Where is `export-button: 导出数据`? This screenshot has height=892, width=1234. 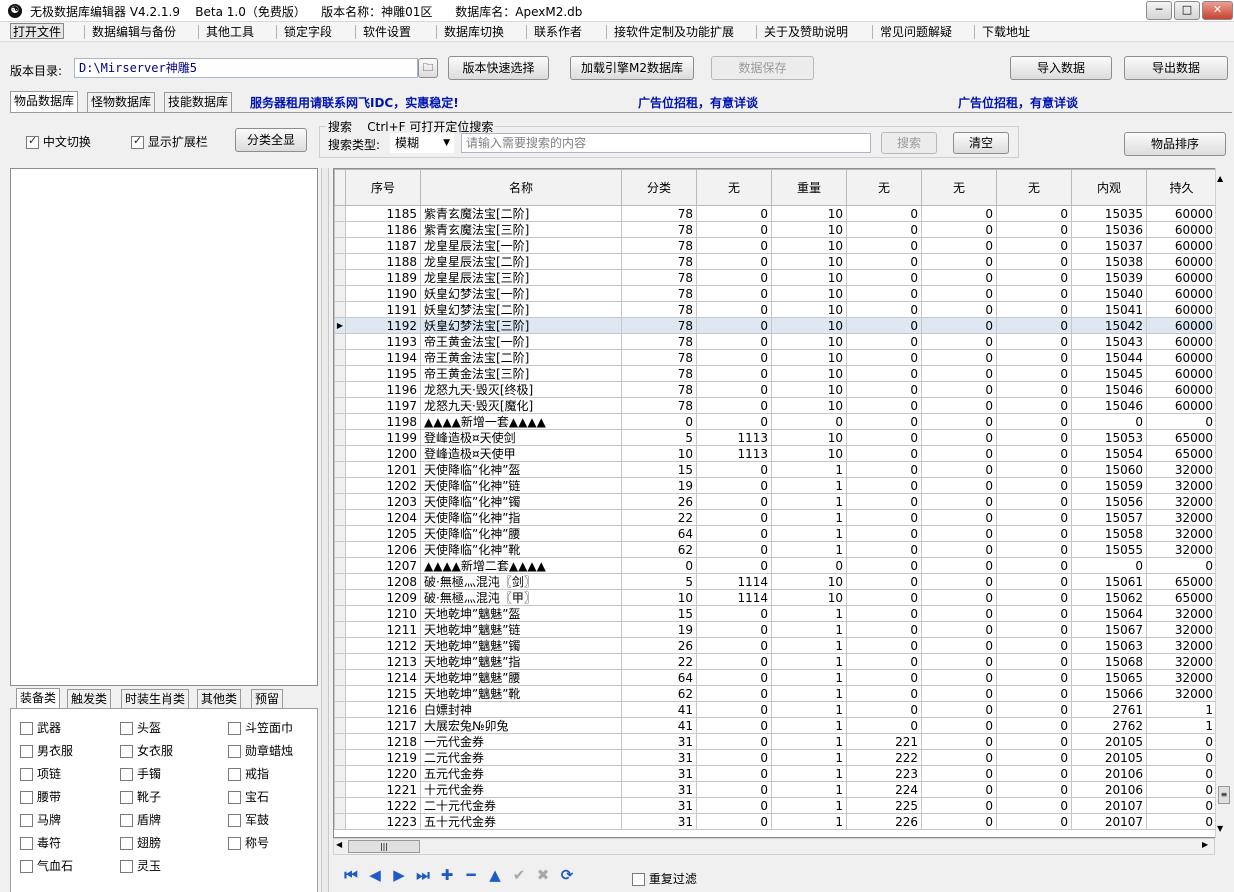 export-button: 导出数据 is located at coordinates (1176, 68).